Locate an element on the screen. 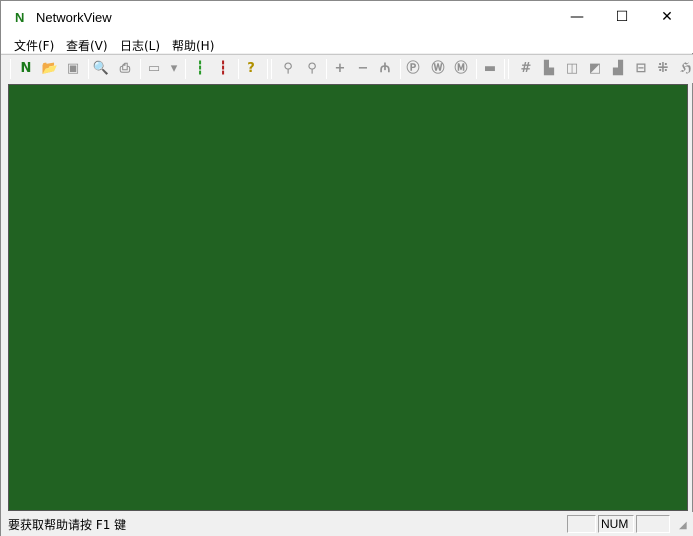 The image size is (693, 536). connect-icon: ┇ is located at coordinates (200, 69).